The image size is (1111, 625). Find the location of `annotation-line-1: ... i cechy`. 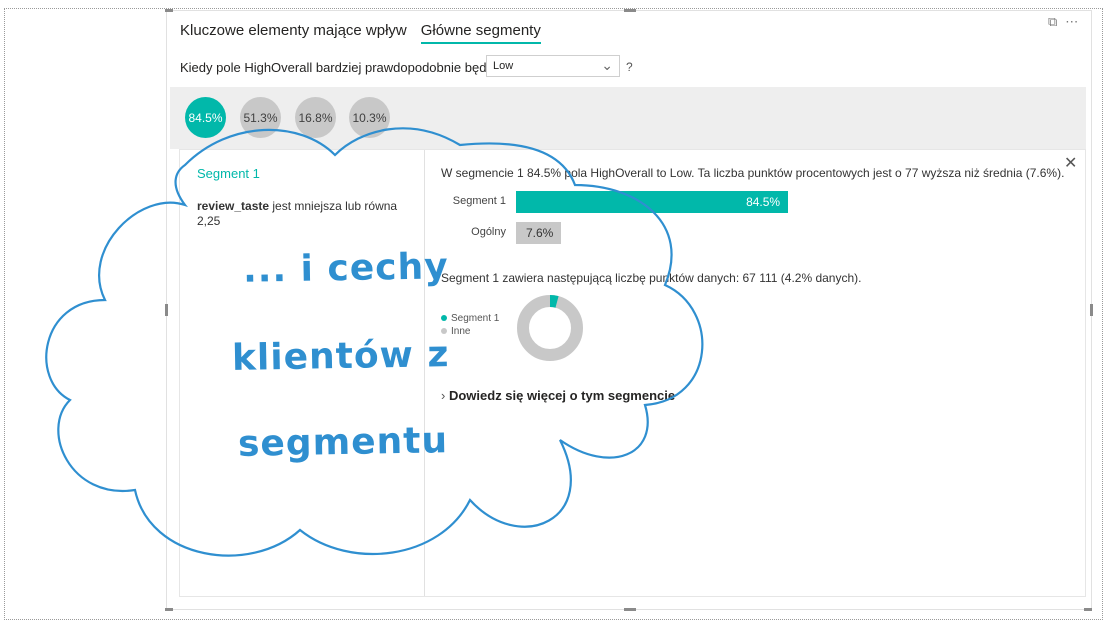

annotation-line-1: ... i cechy is located at coordinates (345, 268).